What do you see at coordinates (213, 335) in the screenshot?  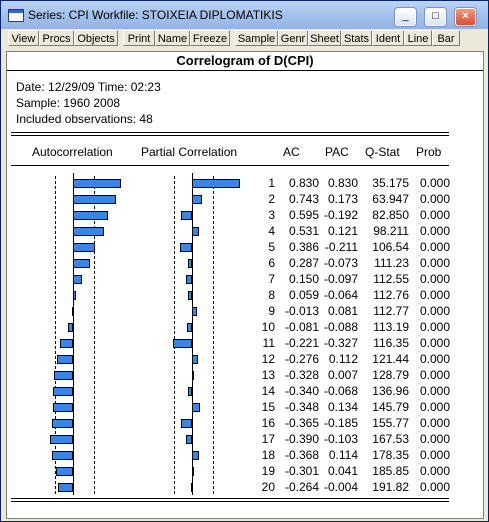 I see `pac-confidence-band-upper` at bounding box center [213, 335].